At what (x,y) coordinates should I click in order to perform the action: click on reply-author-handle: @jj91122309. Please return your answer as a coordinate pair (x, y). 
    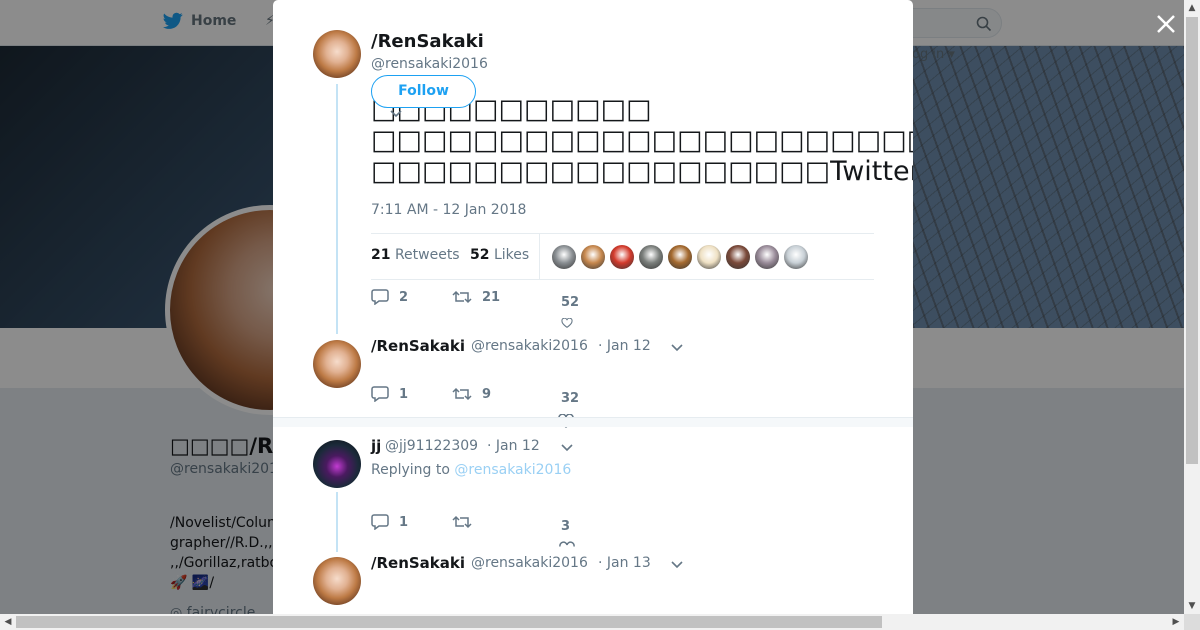
    Looking at the image, I should click on (431, 446).